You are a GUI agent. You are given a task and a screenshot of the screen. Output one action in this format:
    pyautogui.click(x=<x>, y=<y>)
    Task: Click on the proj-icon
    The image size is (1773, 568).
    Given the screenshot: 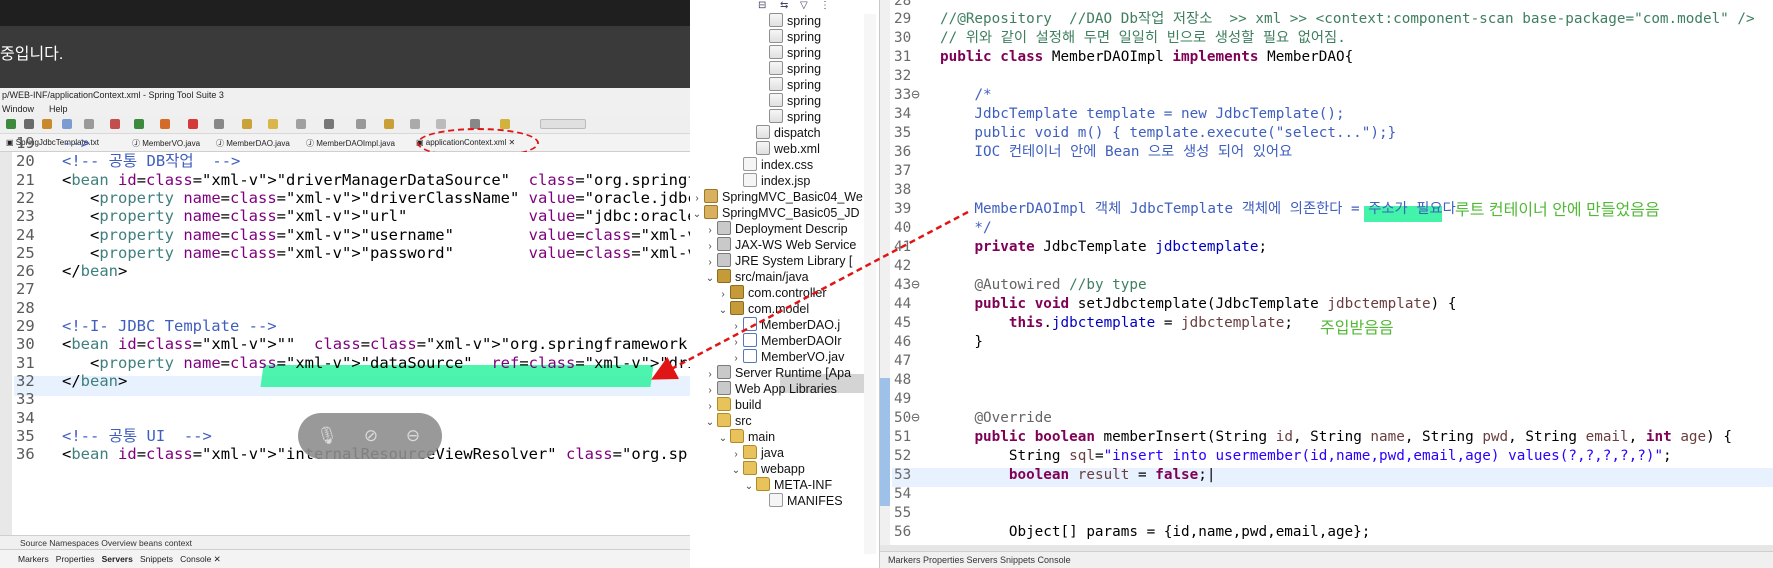 What is the action you would take?
    pyautogui.click(x=711, y=212)
    